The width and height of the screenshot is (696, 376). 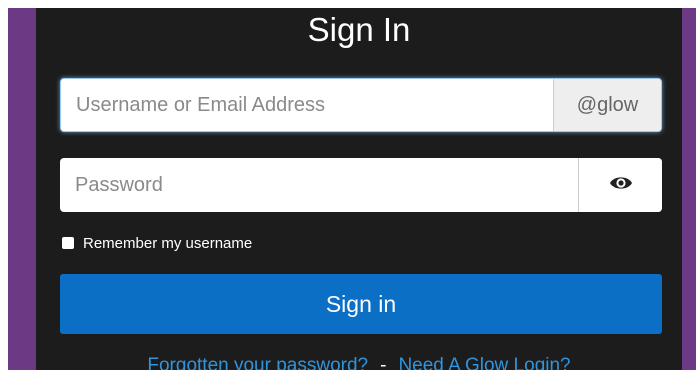 I want to click on glow-domain-suffix: @glow, so click(x=607, y=105).